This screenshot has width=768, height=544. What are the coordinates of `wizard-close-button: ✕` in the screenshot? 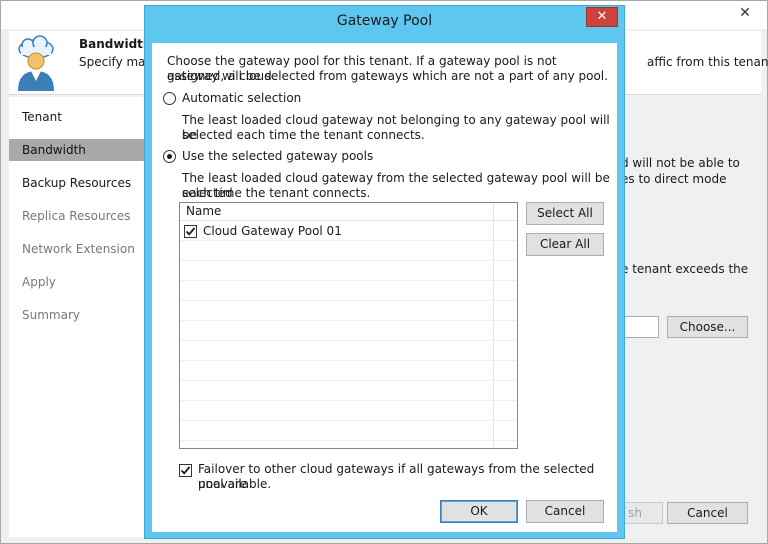 It's located at (745, 13).